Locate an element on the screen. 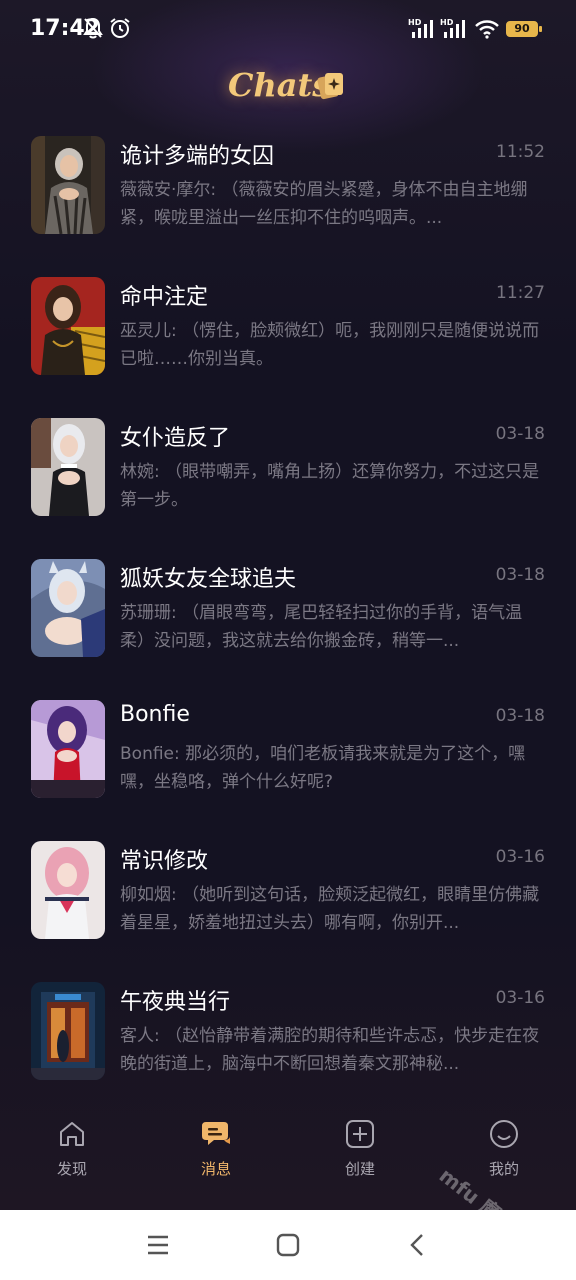 The width and height of the screenshot is (576, 1280). home-square-icon is located at coordinates (288, 1245).